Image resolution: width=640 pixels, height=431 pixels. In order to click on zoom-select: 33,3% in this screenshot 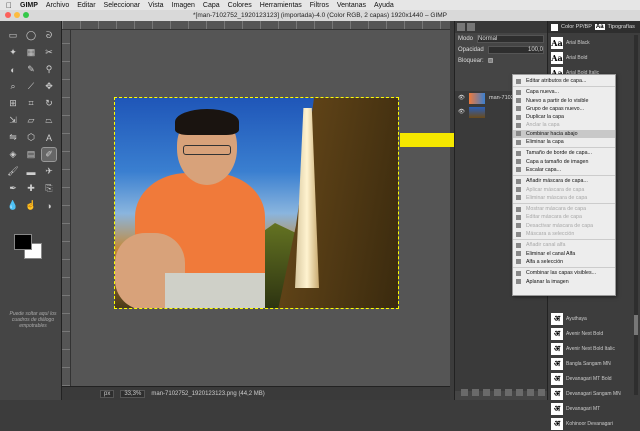, I will do `click(133, 393)`.